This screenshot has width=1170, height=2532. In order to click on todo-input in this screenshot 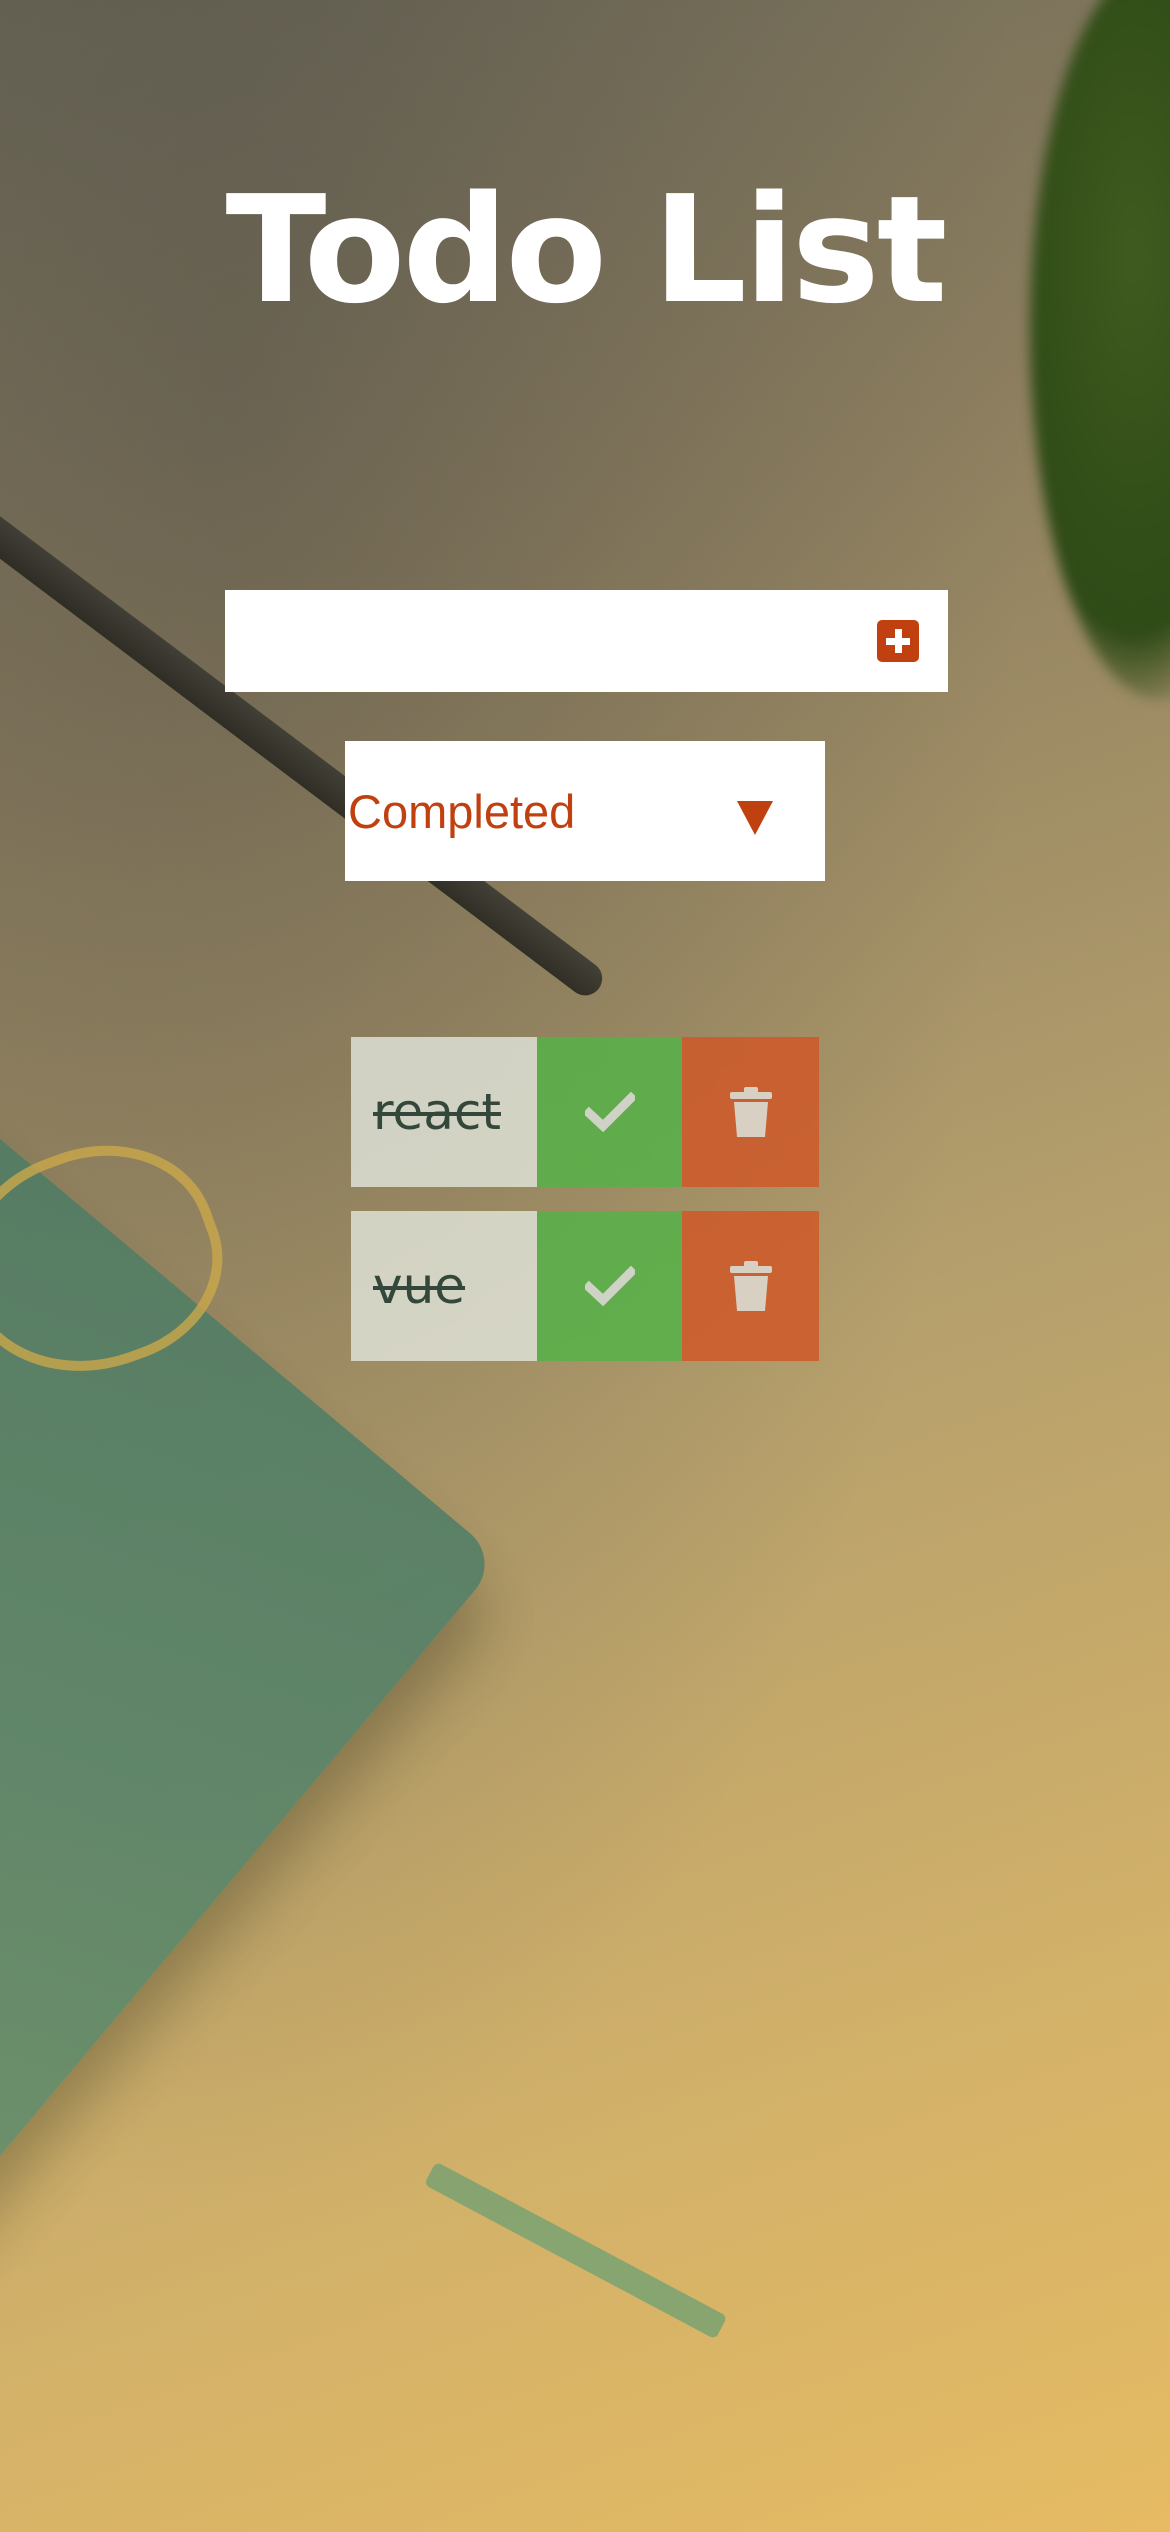, I will do `click(536, 641)`.